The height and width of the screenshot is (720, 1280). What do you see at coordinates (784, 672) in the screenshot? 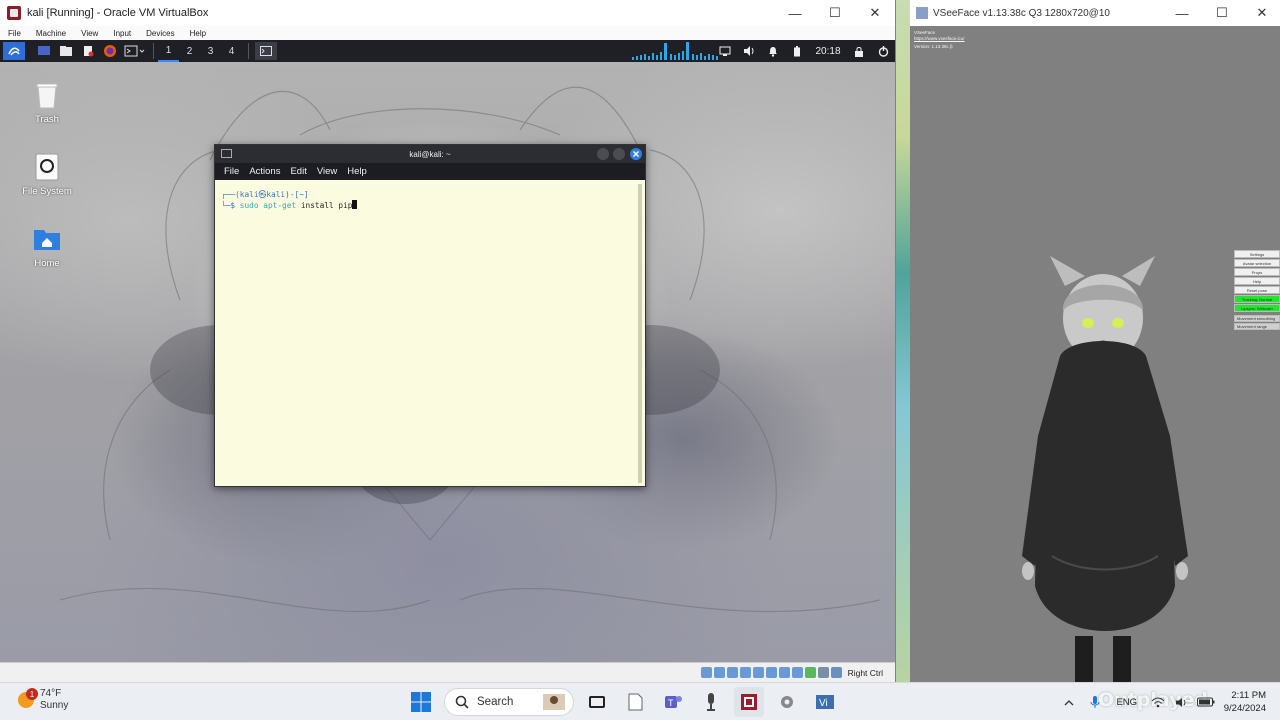
I see `display-status-icon` at bounding box center [784, 672].